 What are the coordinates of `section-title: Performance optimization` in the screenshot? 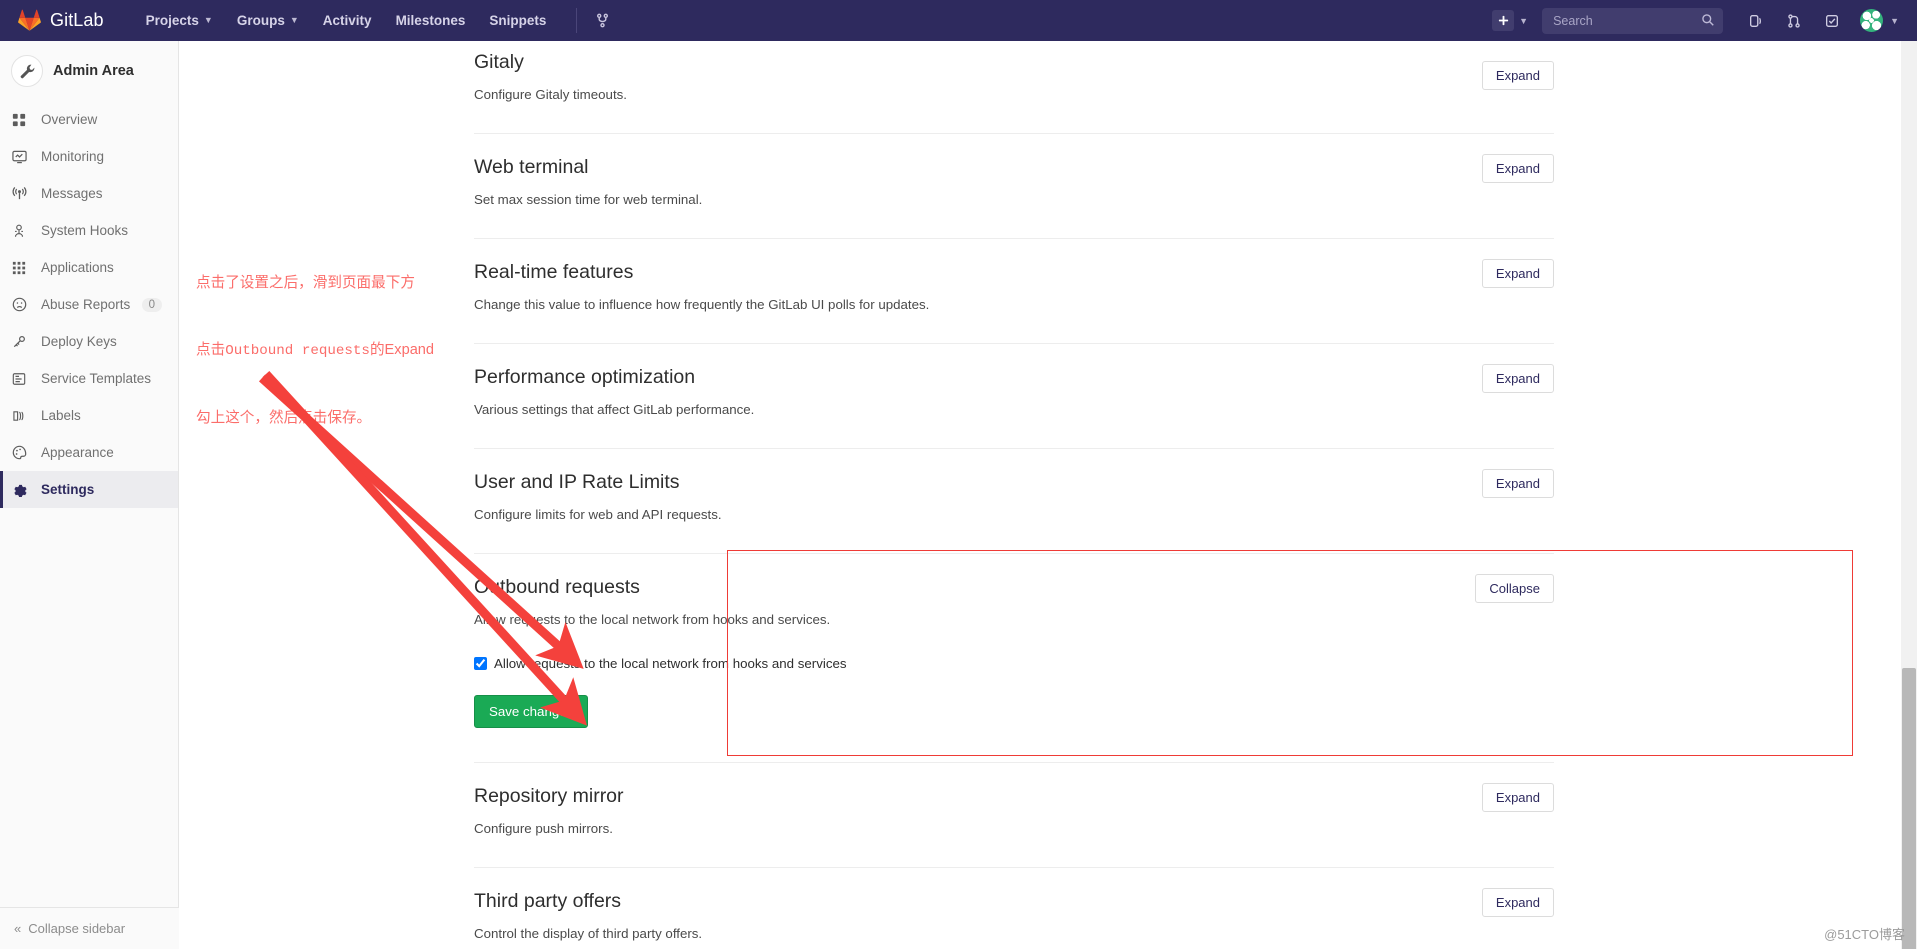 It's located at (585, 377).